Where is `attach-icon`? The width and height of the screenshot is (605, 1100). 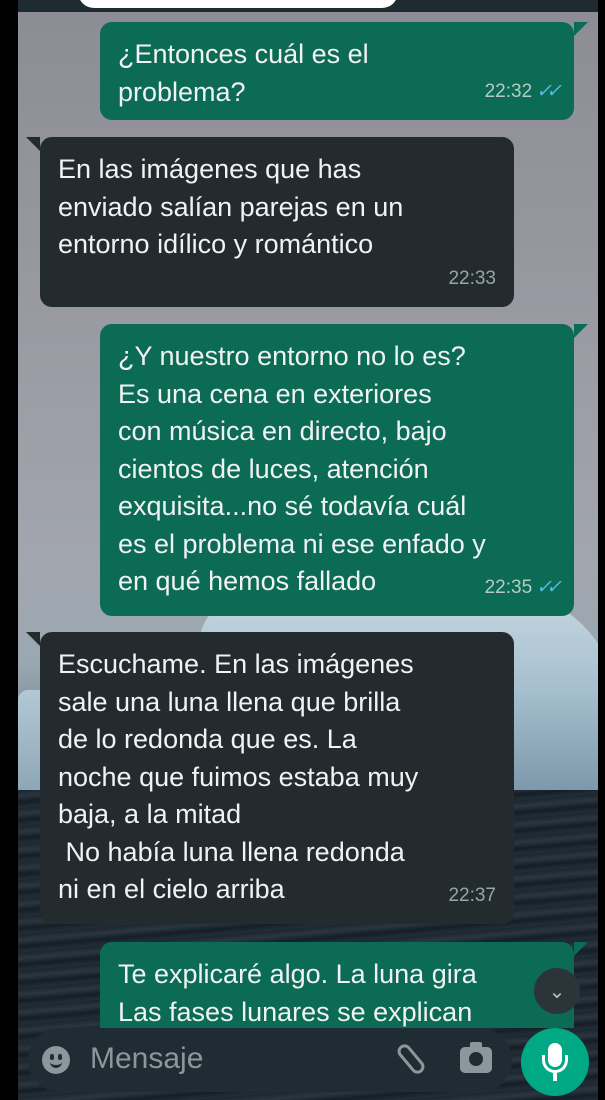 attach-icon is located at coordinates (411, 1059).